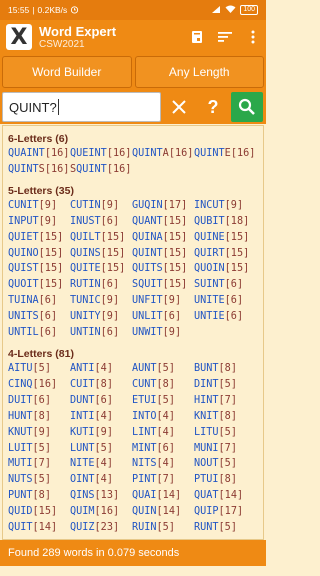  I want to click on word-item: UNTIL[6], so click(39, 333).